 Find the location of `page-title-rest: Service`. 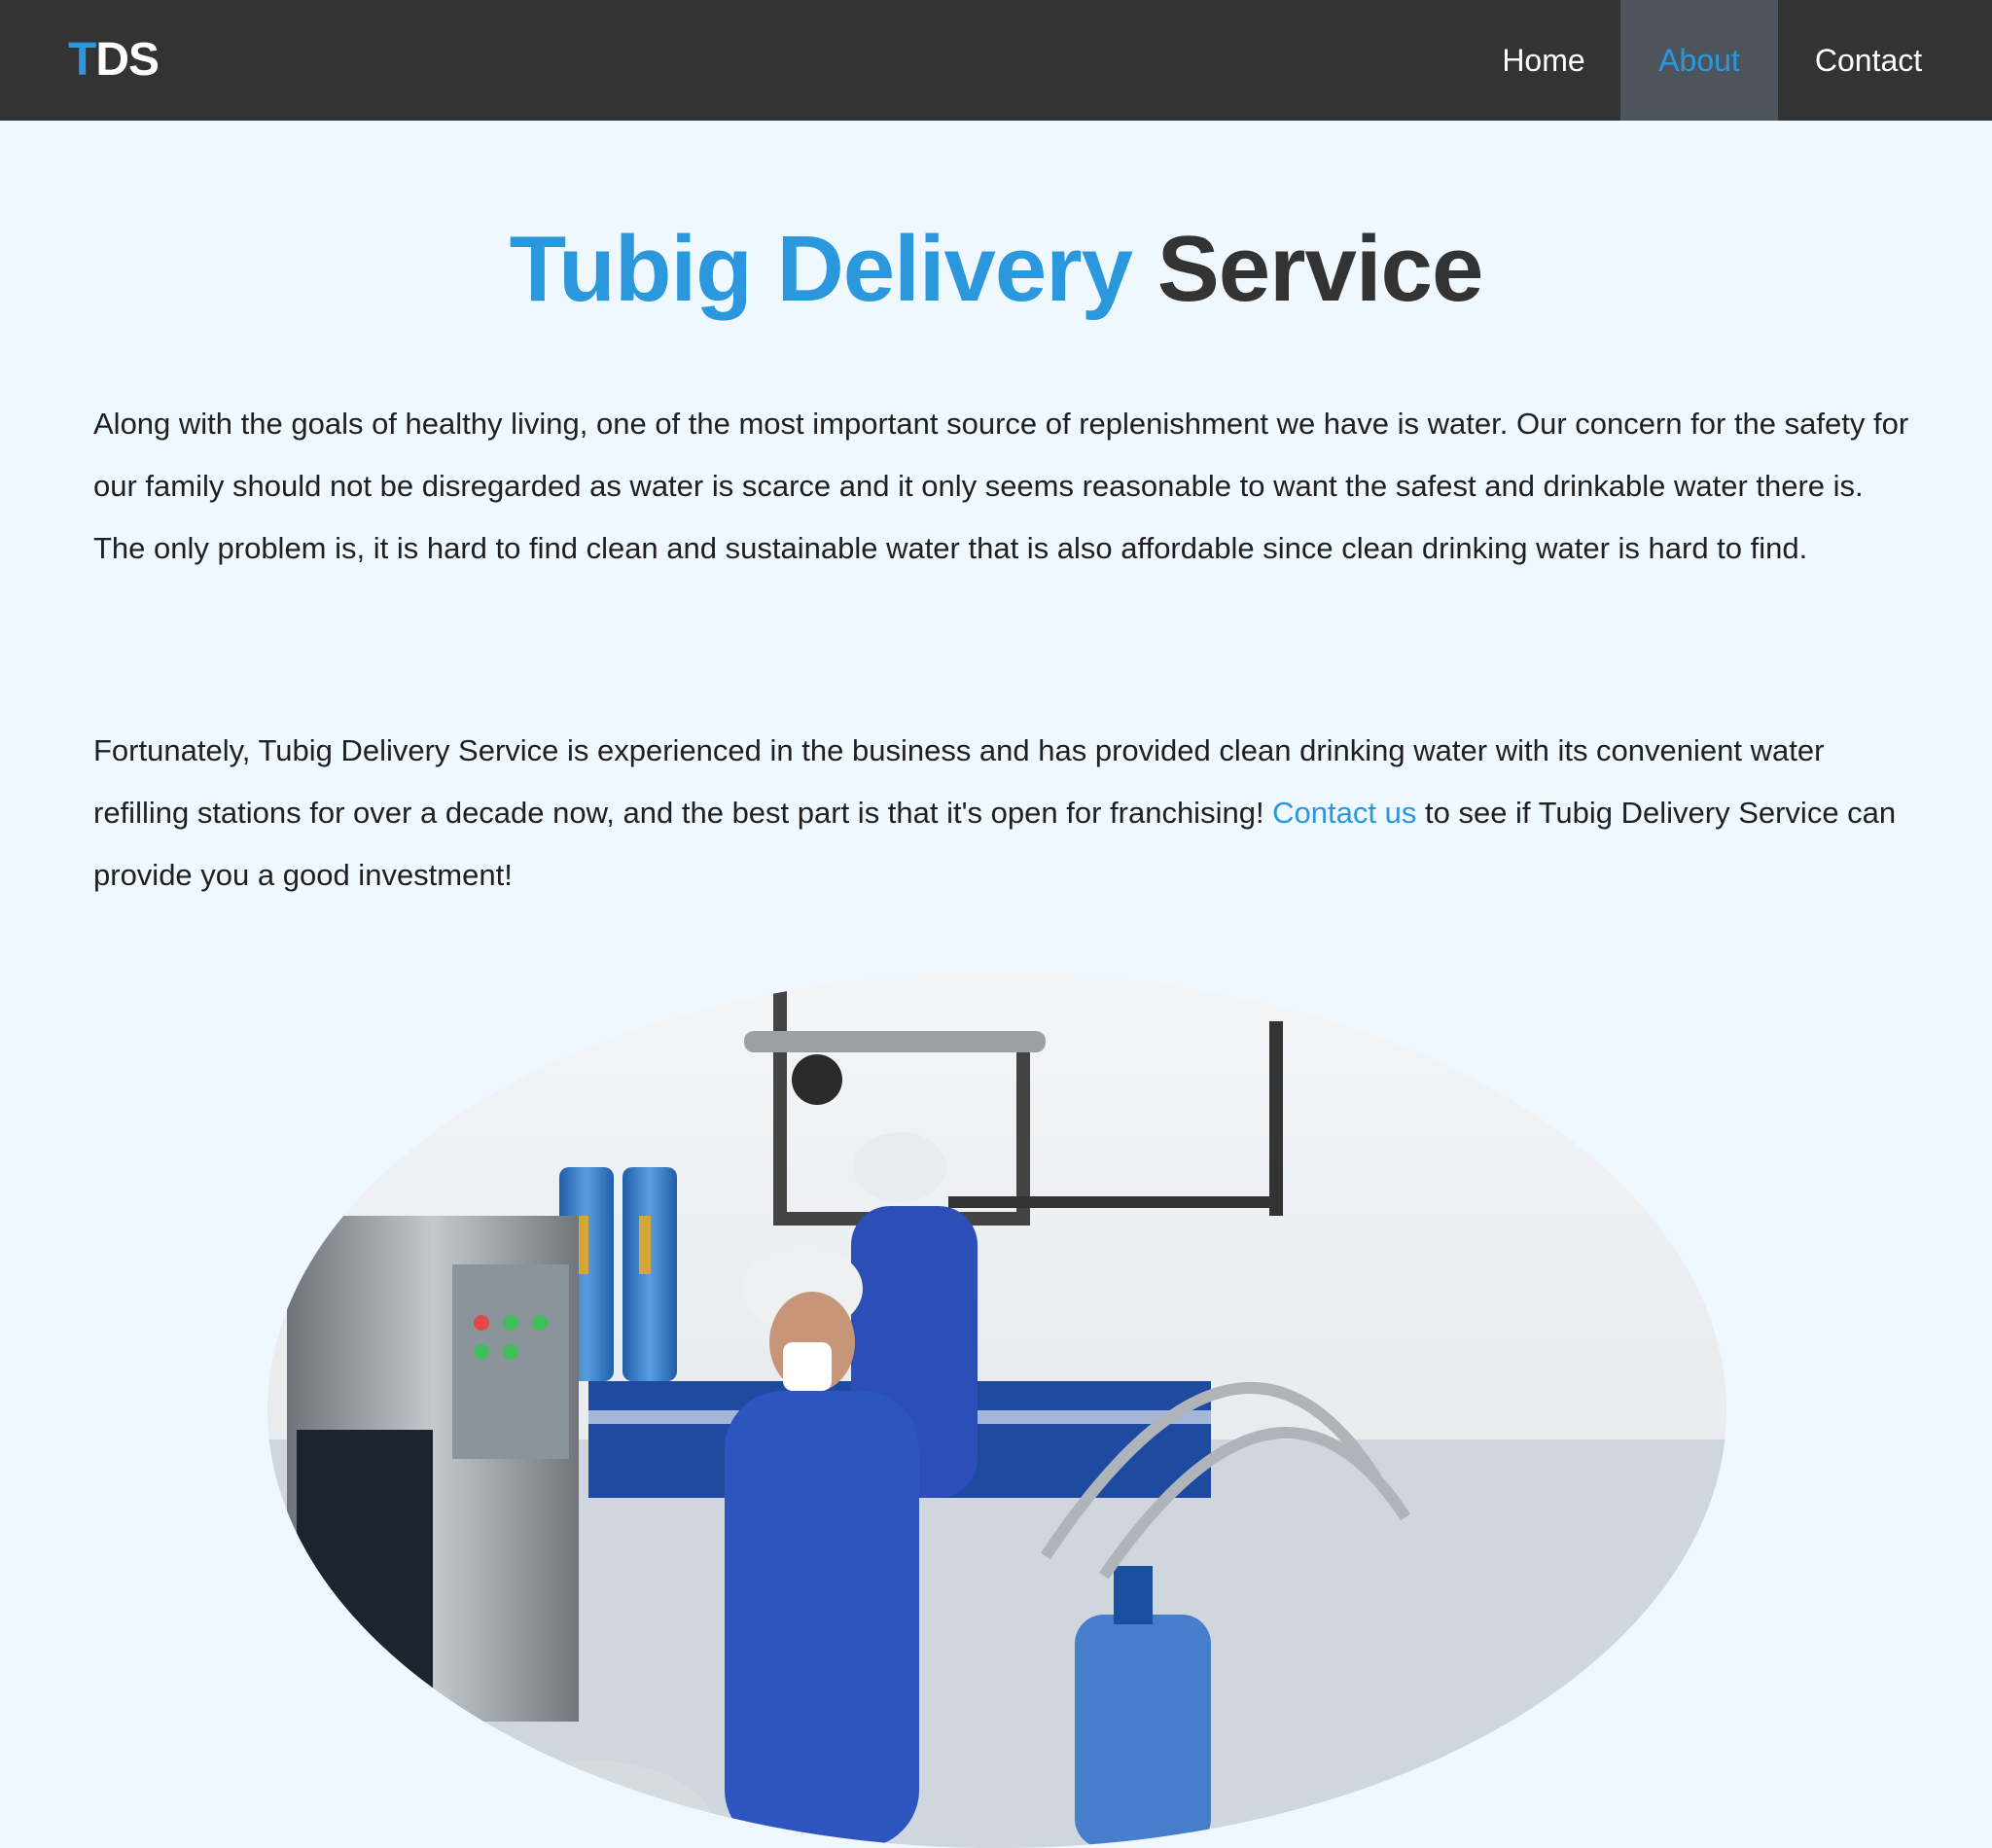

page-title-rest: Service is located at coordinates (1308, 269).